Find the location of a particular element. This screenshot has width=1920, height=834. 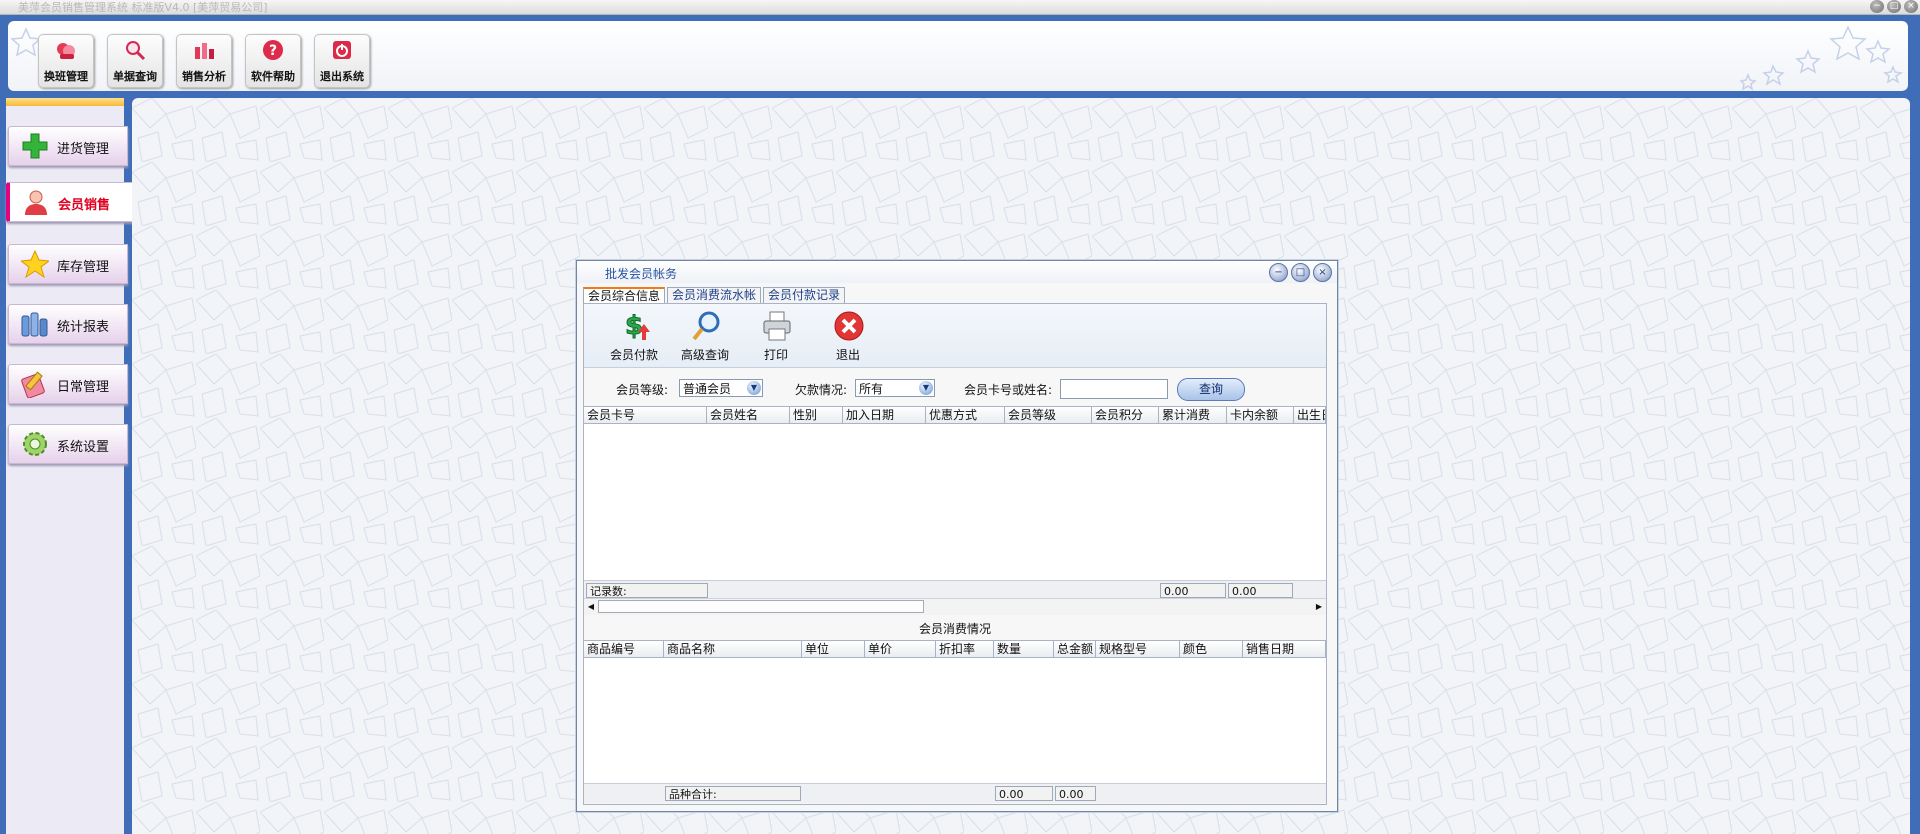

toolbar-label: 软件帮助 is located at coordinates (273, 76).